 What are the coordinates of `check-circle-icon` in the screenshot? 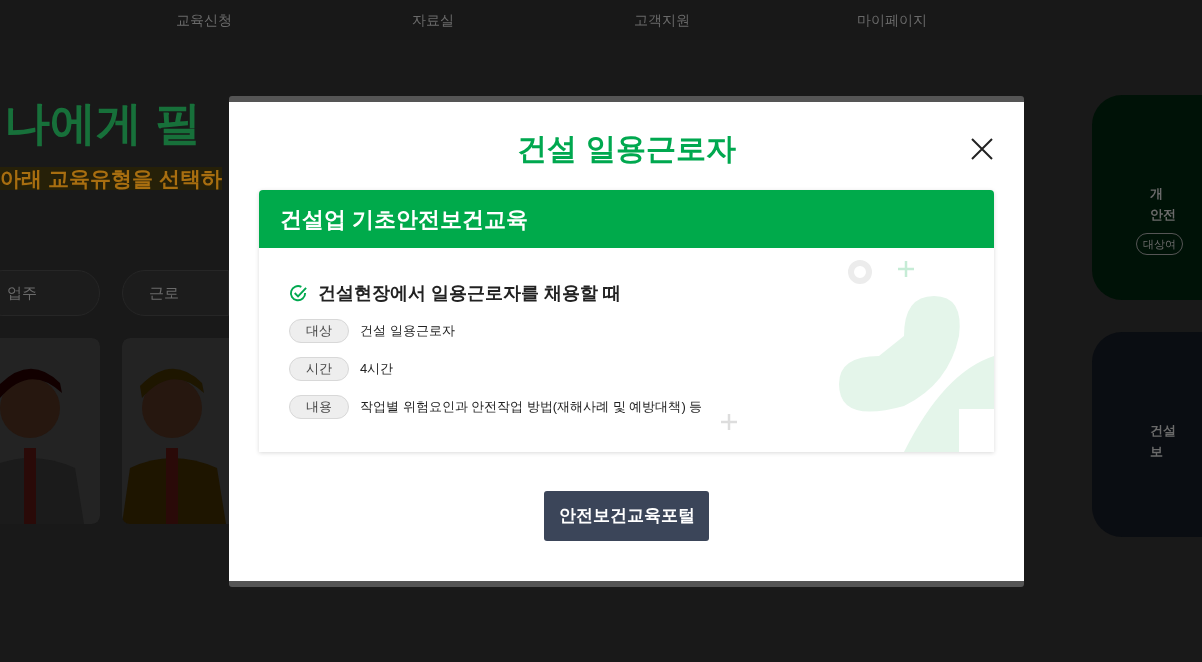 It's located at (298, 293).